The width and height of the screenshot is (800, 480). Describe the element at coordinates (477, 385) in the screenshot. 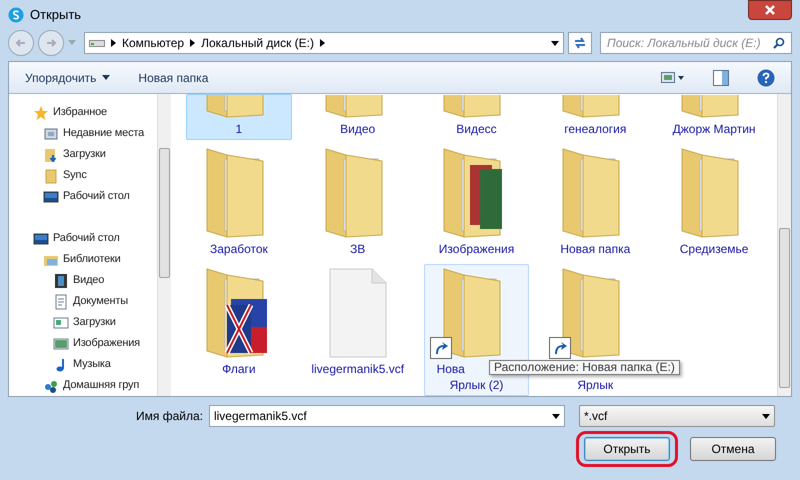

I see `item-label: Ярлык (2)` at that location.